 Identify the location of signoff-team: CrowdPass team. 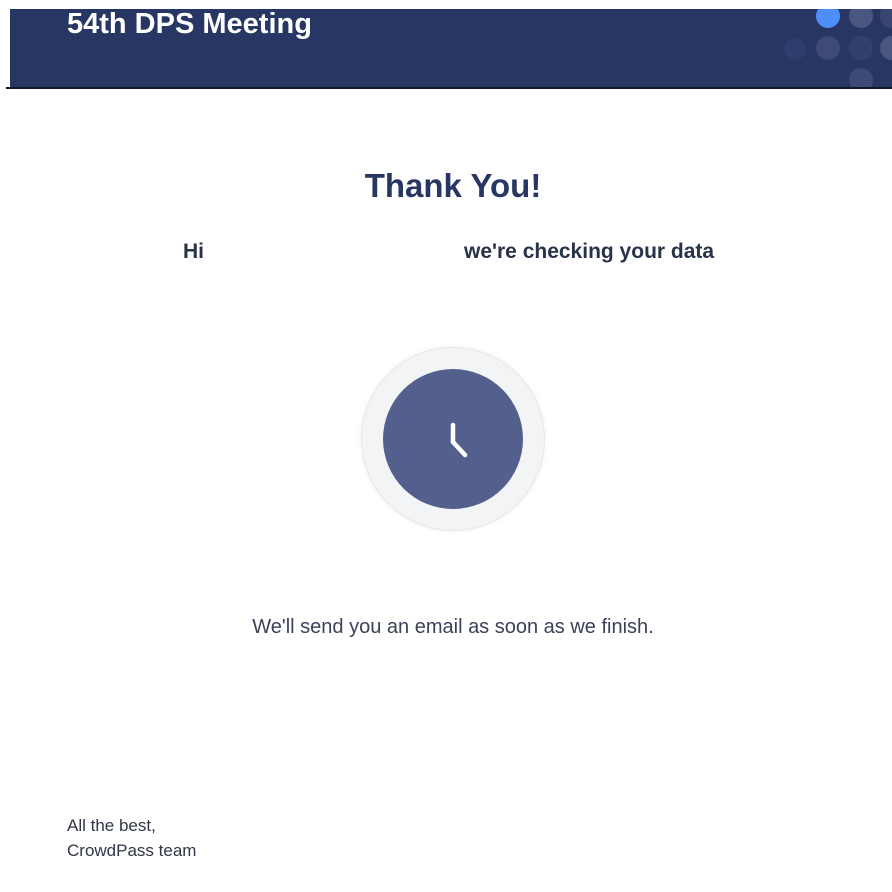
(132, 850).